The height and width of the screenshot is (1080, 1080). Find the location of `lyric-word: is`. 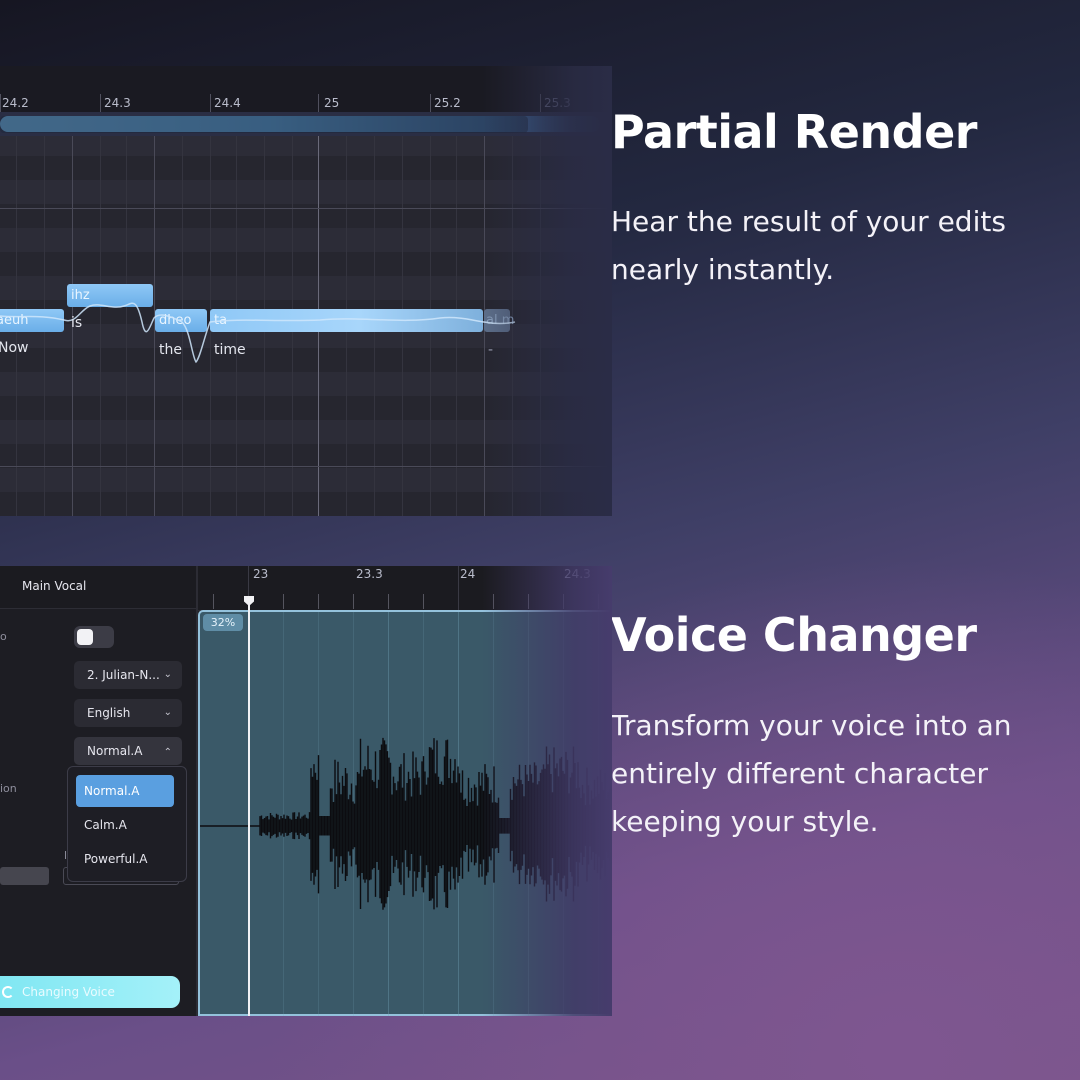

lyric-word: is is located at coordinates (76, 323).